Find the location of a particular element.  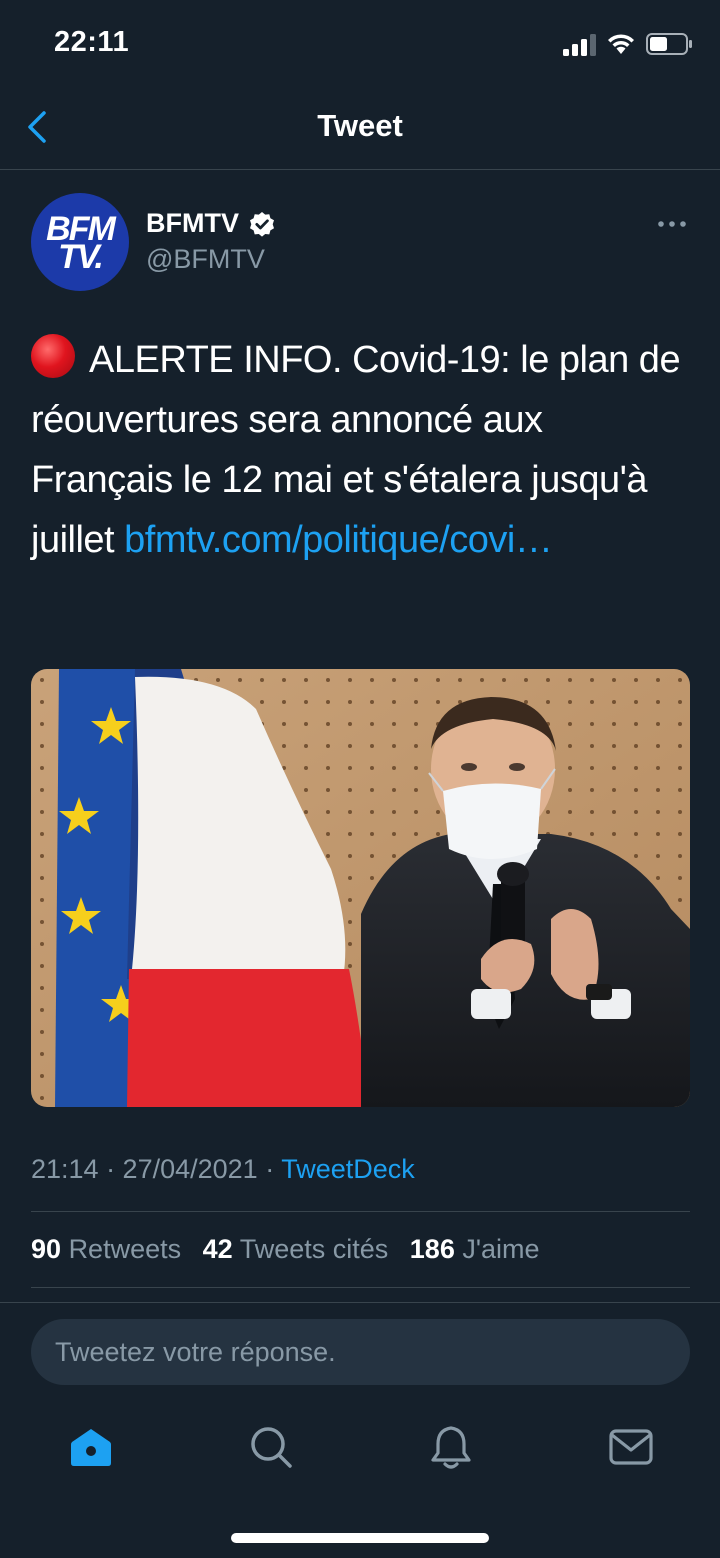

avatar: BFM TV. is located at coordinates (80, 242).